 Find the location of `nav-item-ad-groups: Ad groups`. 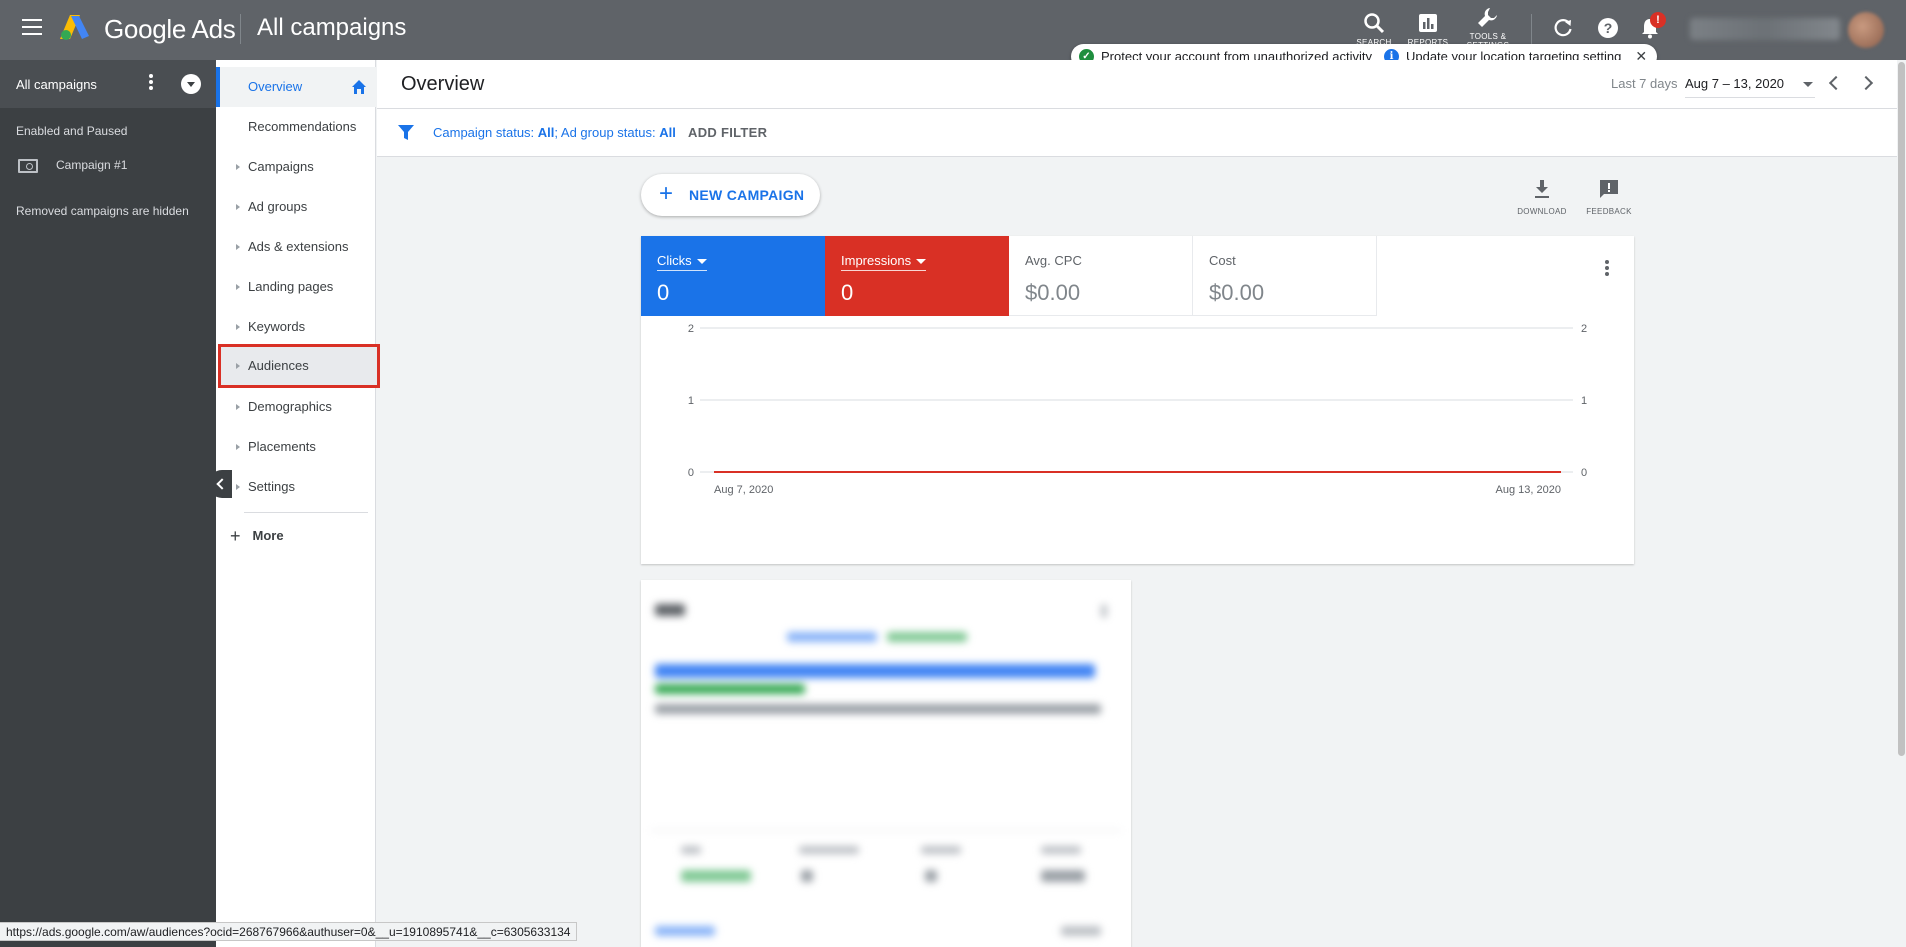

nav-item-ad-groups: Ad groups is located at coordinates (296, 207).